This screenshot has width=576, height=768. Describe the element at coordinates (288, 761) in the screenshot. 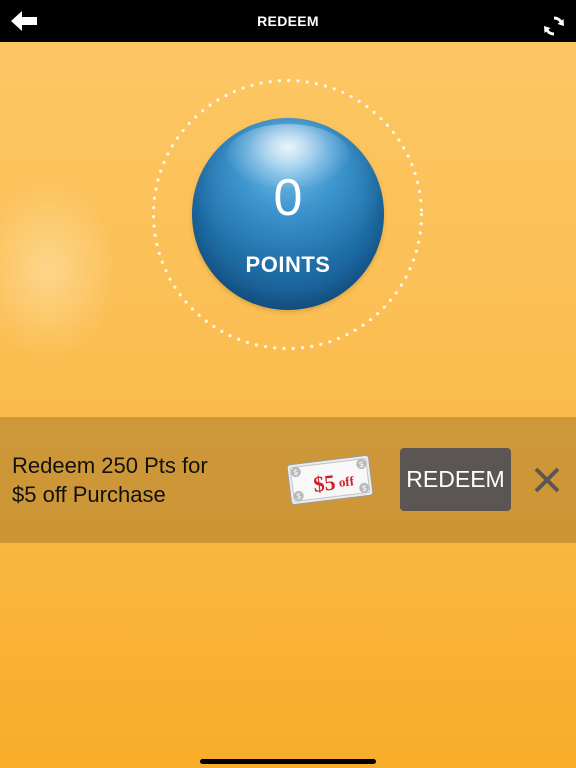

I see `home-indicator` at that location.